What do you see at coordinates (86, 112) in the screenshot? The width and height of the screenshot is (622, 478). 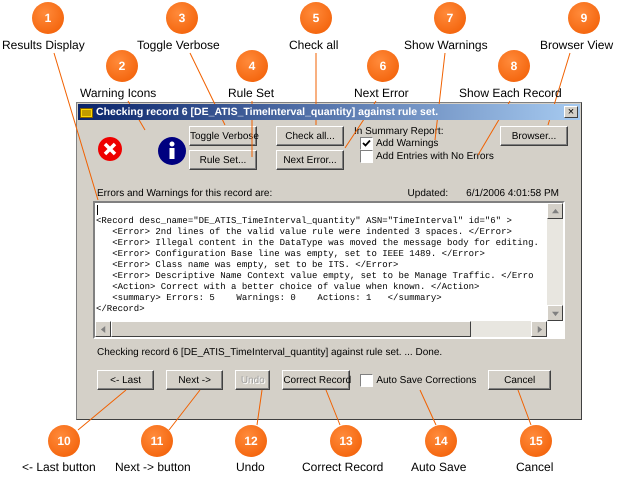 I see `folder-icon` at bounding box center [86, 112].